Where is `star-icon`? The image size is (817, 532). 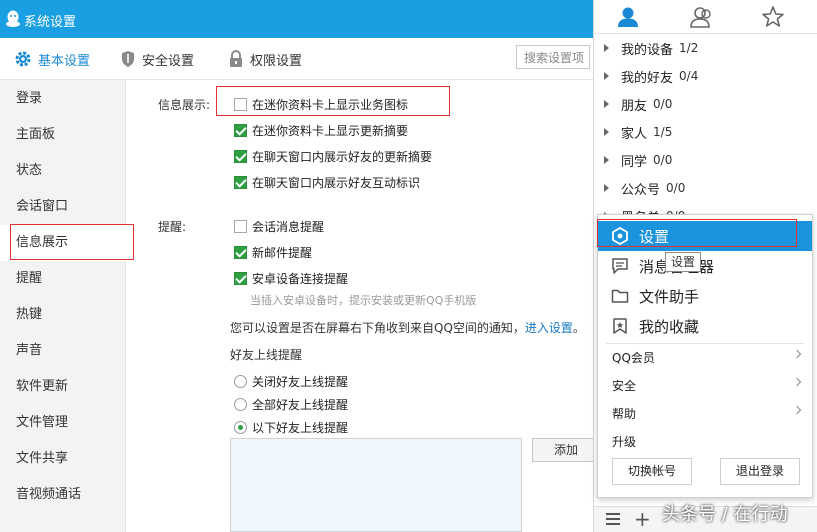 star-icon is located at coordinates (773, 17).